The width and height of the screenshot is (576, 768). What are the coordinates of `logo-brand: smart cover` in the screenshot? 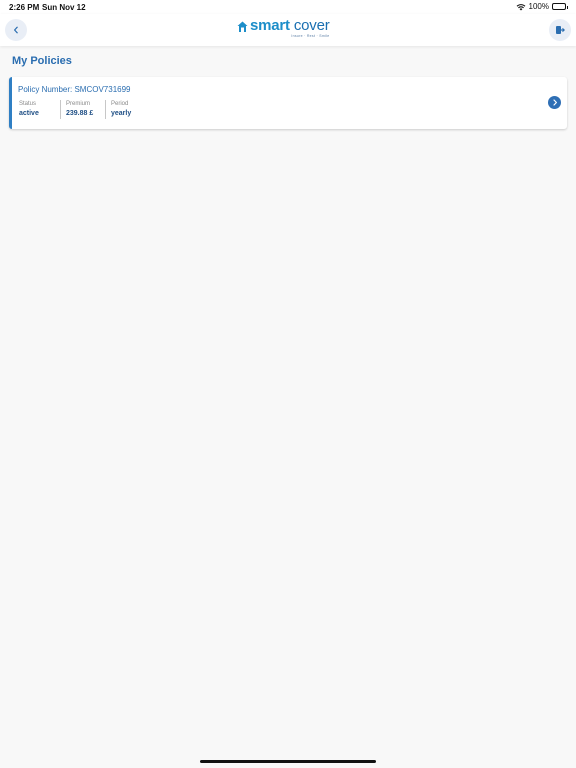 It's located at (290, 25).